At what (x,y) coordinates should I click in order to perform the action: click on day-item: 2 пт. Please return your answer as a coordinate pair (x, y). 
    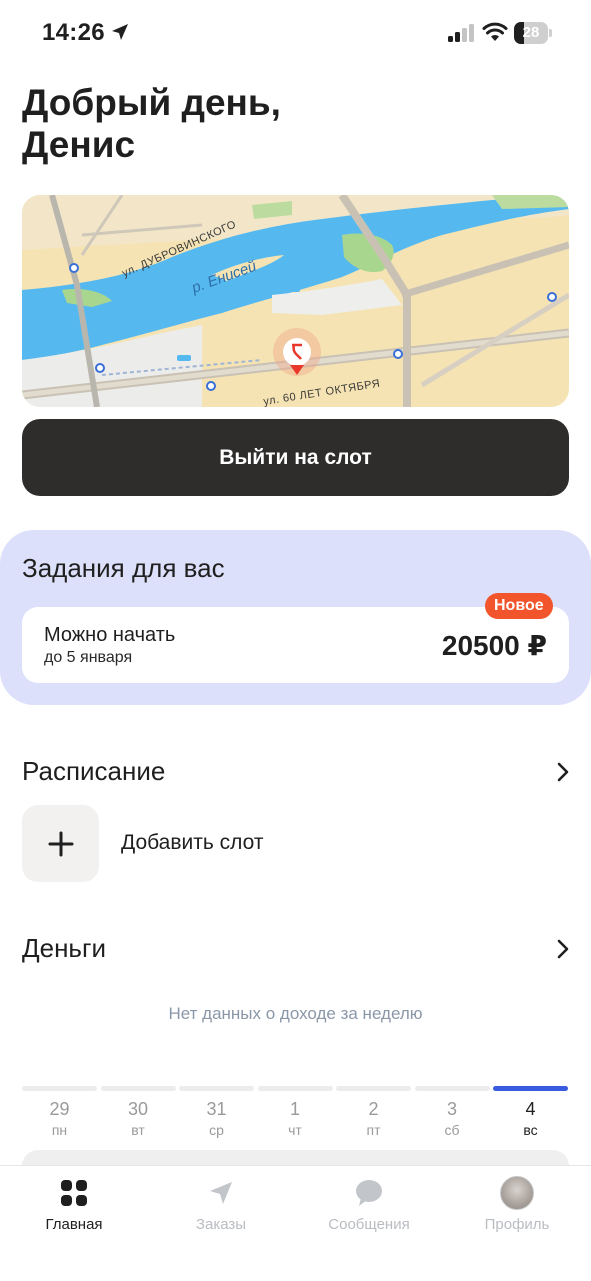
    Looking at the image, I should click on (373, 1112).